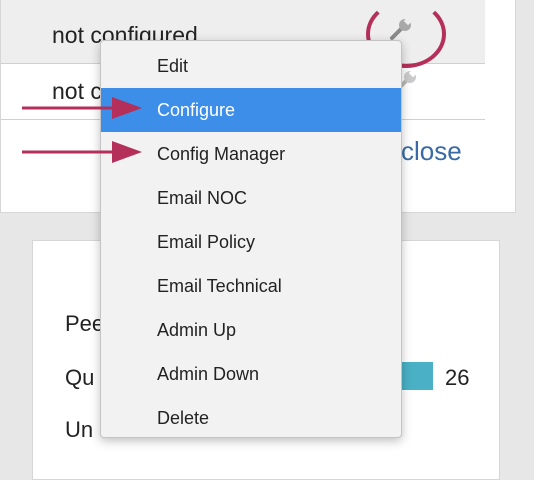 This screenshot has height=480, width=534. Describe the element at coordinates (251, 286) in the screenshot. I see `menu-item-email-technical: Email Technical` at that location.